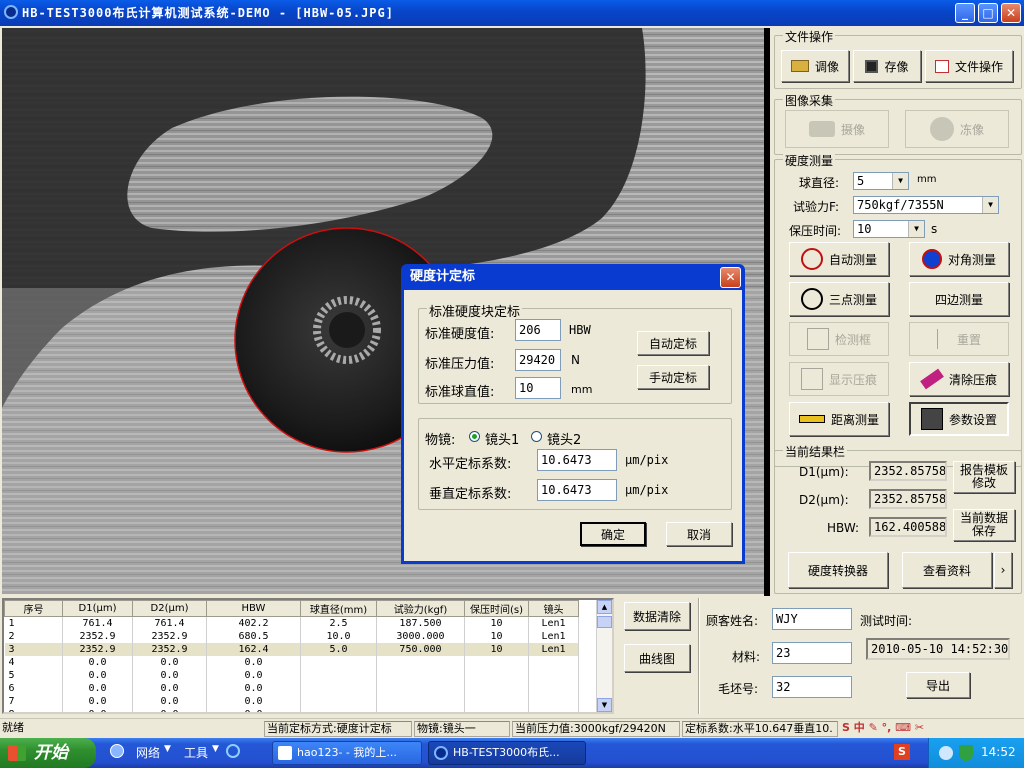  Describe the element at coordinates (838, 570) in the screenshot. I see `hardness-converter-button: 硬度转换器` at that location.